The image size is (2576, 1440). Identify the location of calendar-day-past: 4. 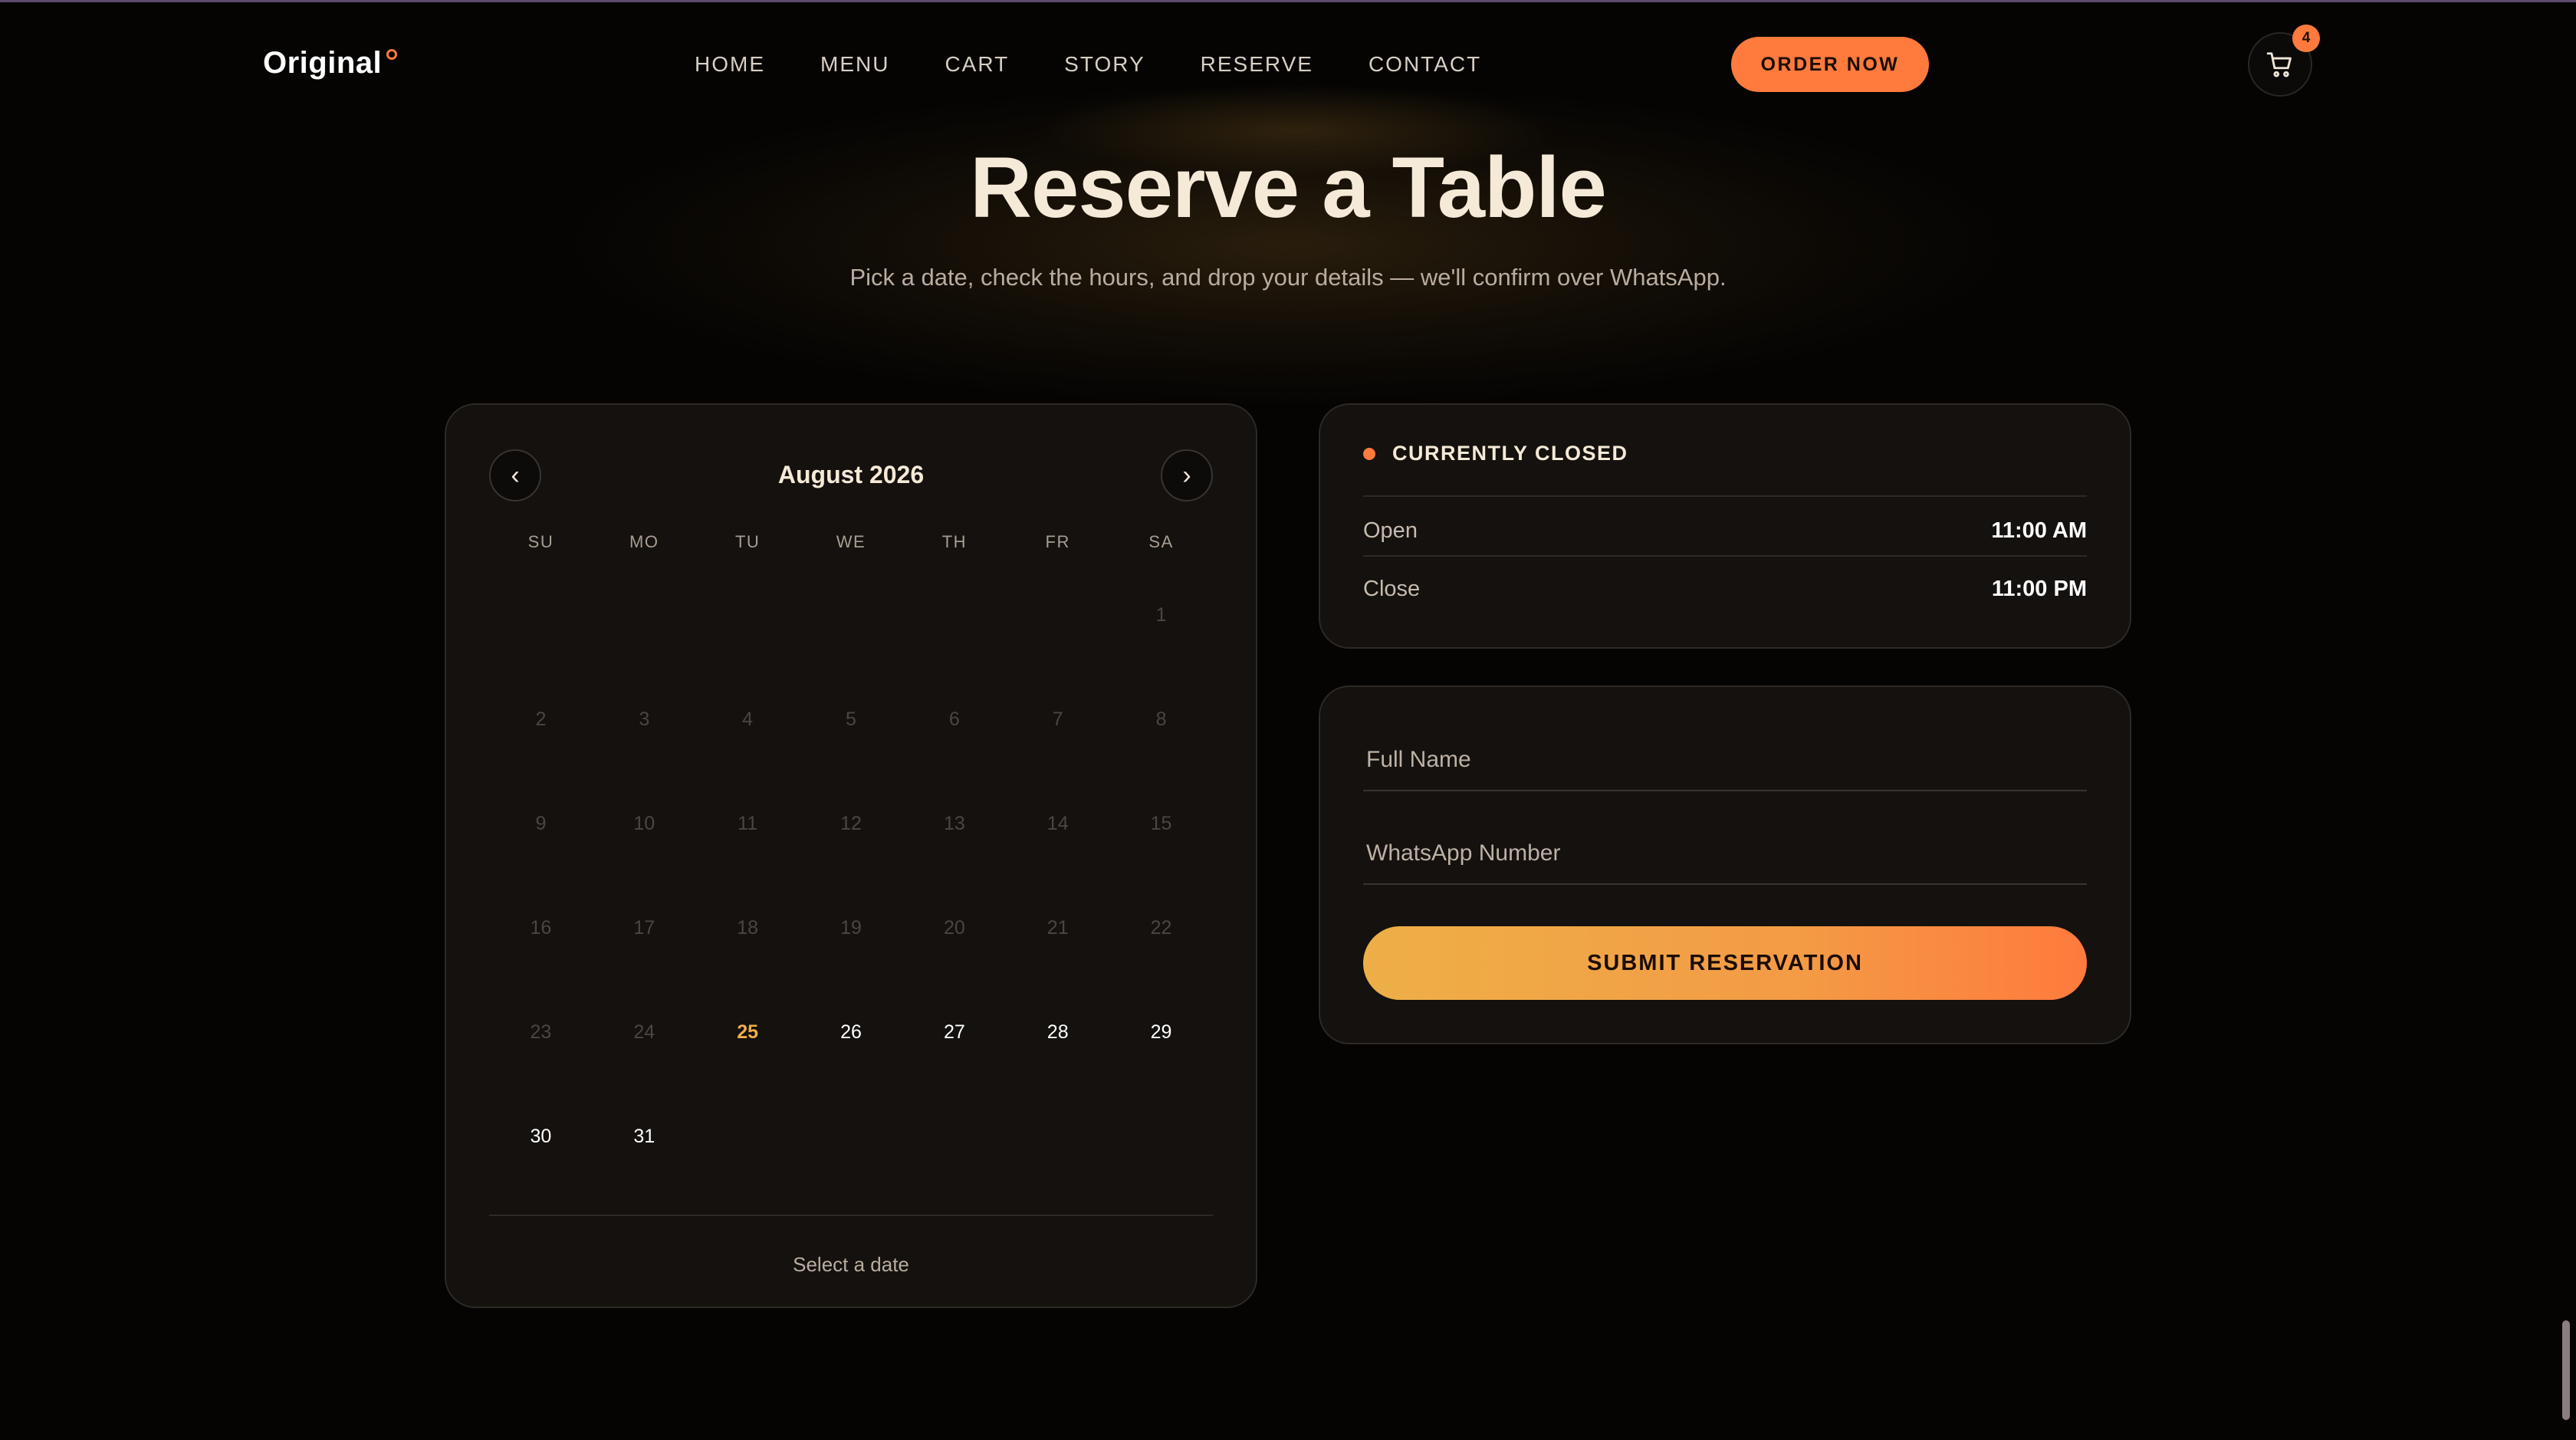
(748, 719).